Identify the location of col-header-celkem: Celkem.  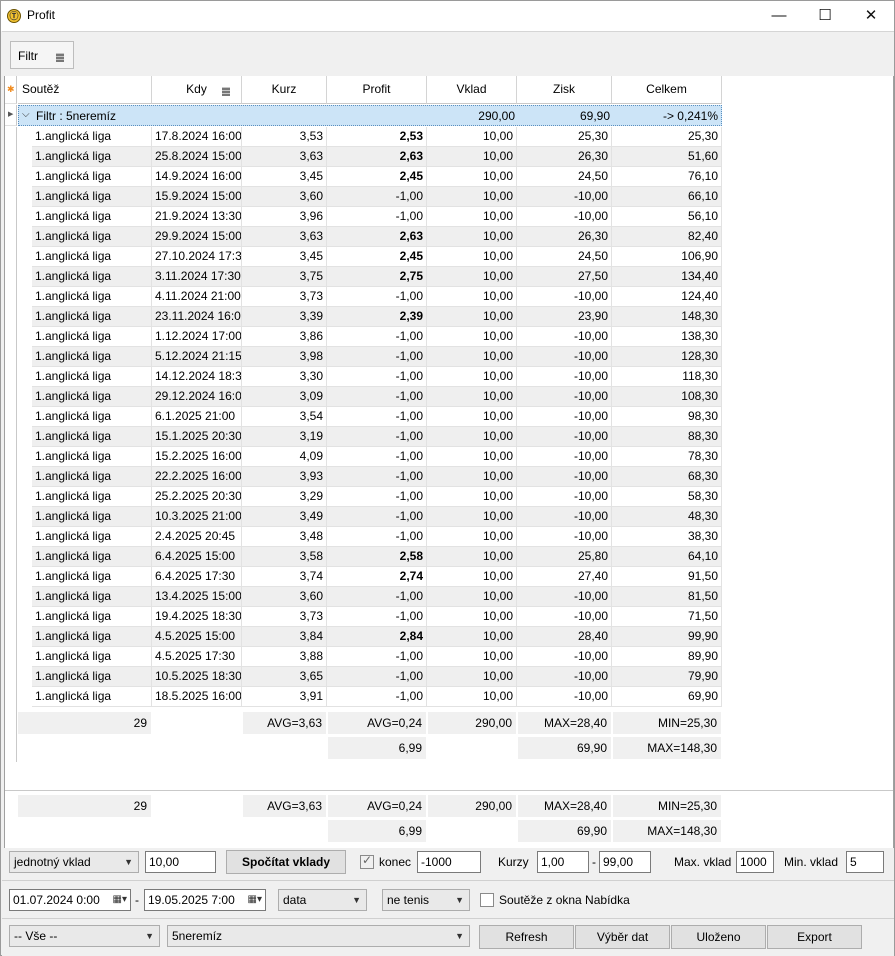
(667, 90).